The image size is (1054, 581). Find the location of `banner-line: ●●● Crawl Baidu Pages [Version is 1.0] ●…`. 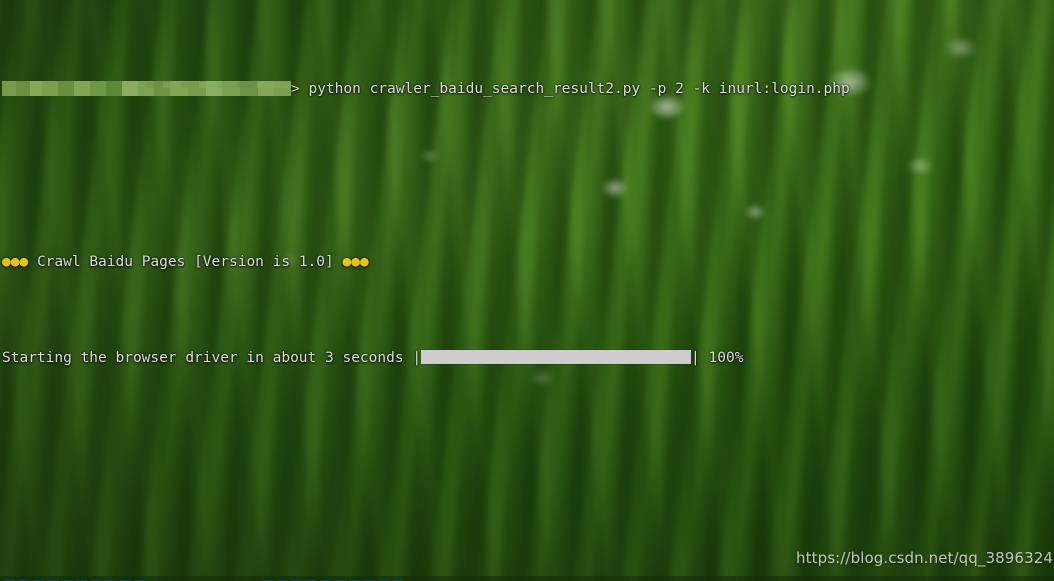

banner-line: ●●● Crawl Baidu Pages [Version is 1.0] ●… is located at coordinates (528, 262).